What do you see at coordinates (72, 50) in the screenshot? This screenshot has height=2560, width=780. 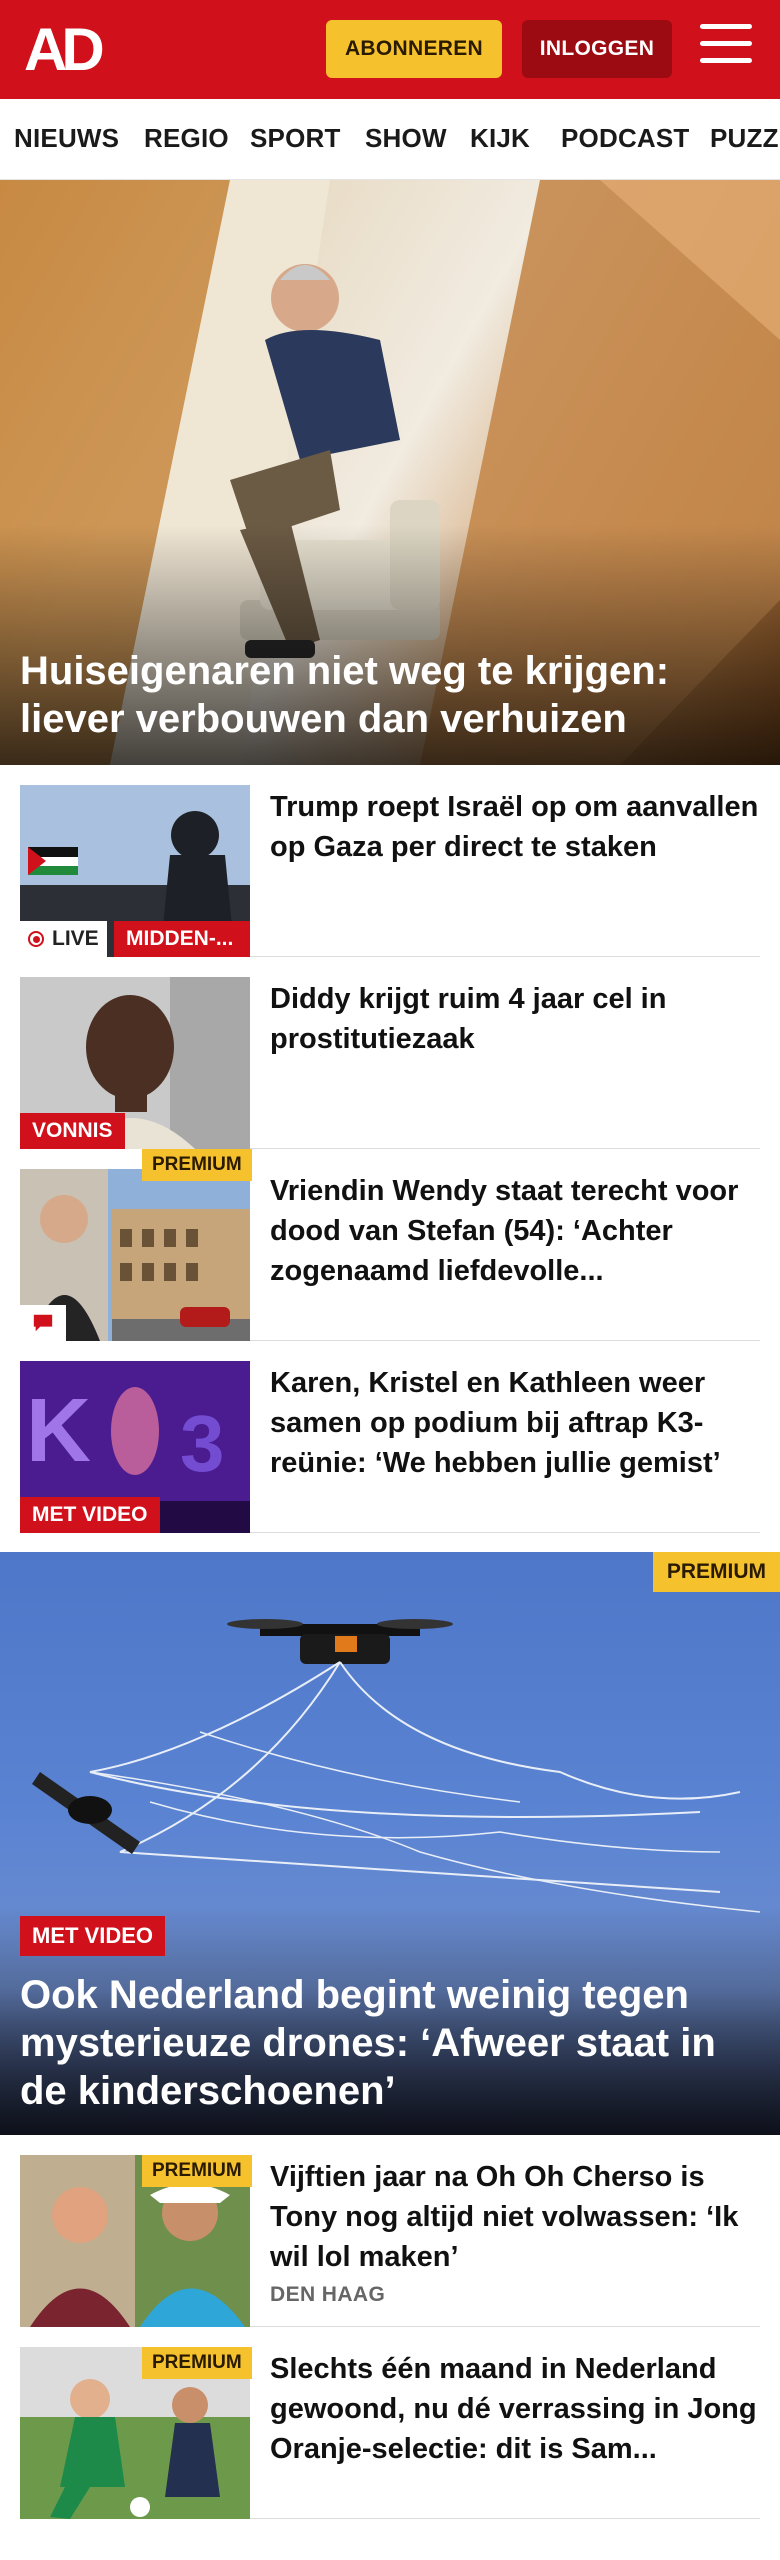 I see `ad-logo: AD` at bounding box center [72, 50].